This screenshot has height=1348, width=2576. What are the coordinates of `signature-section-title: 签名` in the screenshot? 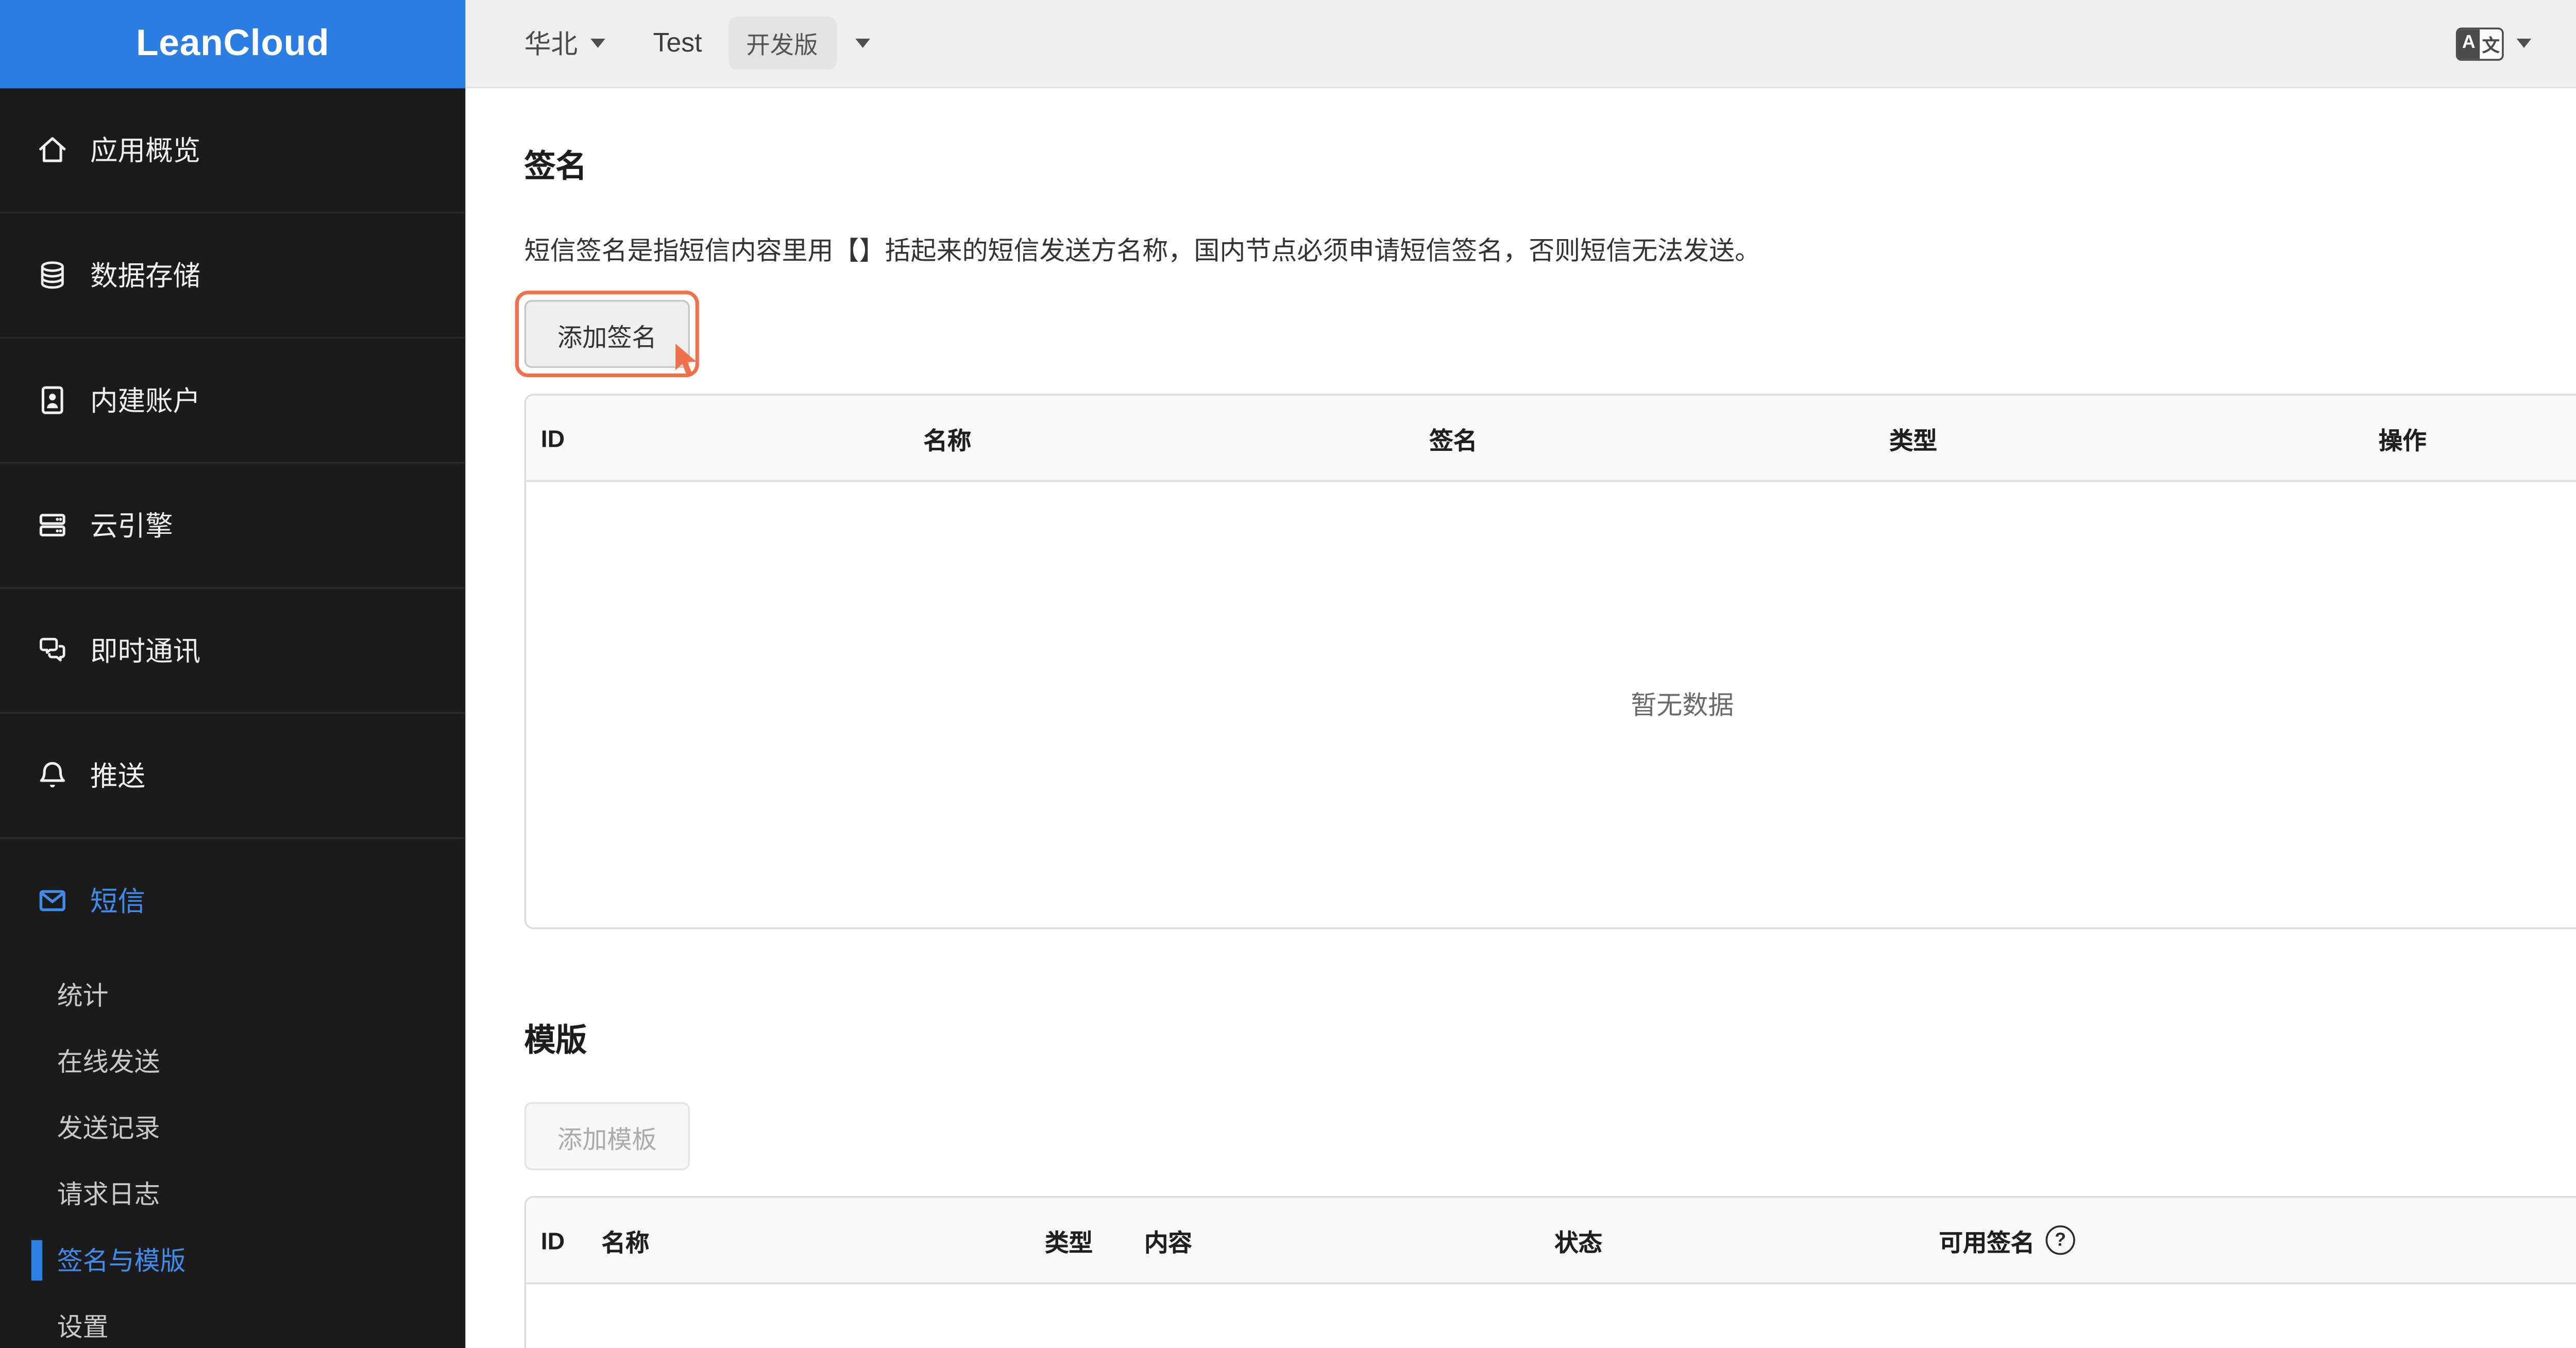 It's located at (555, 166).